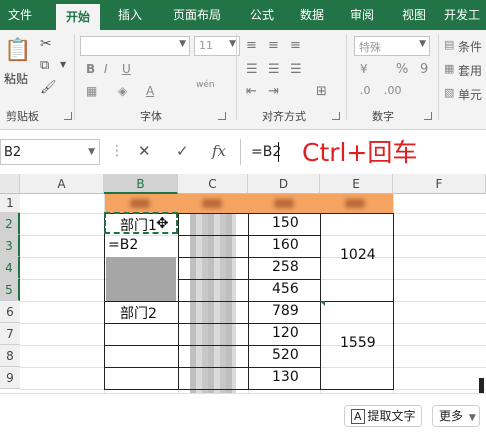  Describe the element at coordinates (360, 152) in the screenshot. I see `shortcut-annotation: Ctrl+回车` at that location.